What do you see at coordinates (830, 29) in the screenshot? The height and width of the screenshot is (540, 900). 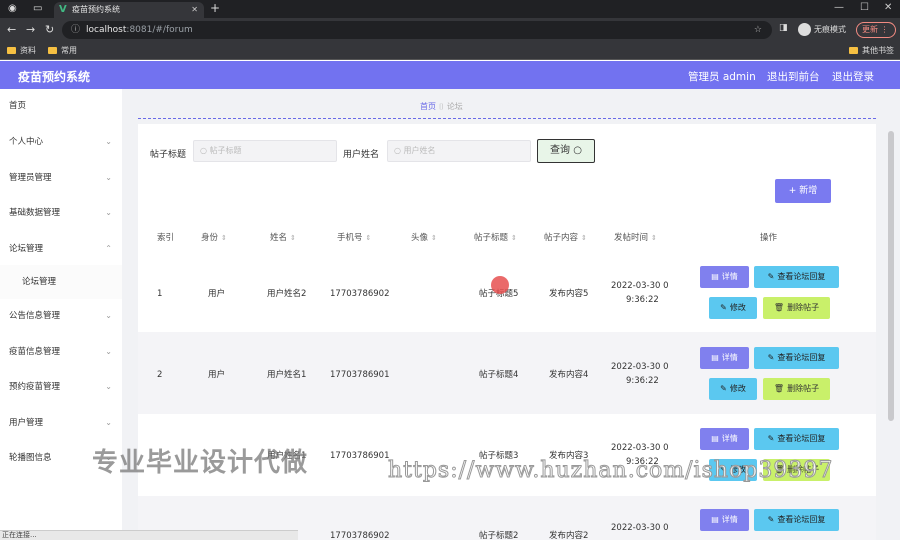 I see `incognito-label: 无痕模式` at bounding box center [830, 29].